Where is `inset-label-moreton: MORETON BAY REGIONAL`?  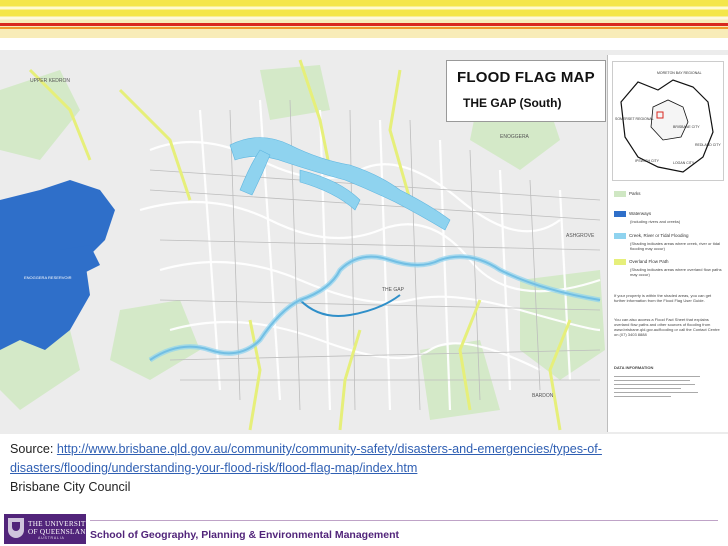 inset-label-moreton: MORETON BAY REGIONAL is located at coordinates (679, 73).